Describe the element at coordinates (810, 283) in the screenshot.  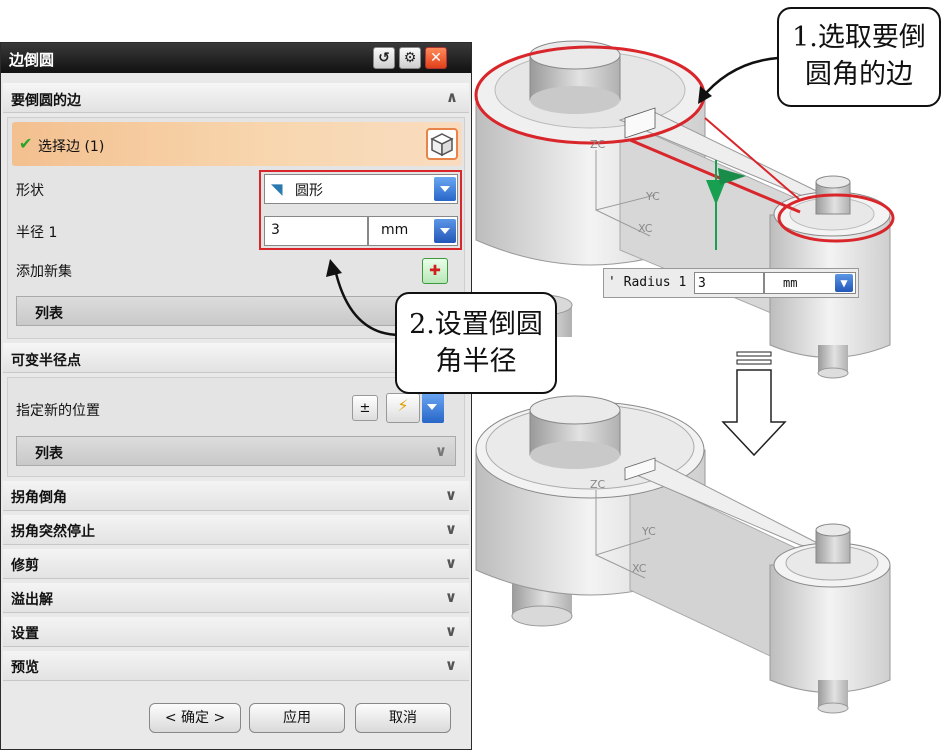
I see `radius-popup-unit: mm ▼` at that location.